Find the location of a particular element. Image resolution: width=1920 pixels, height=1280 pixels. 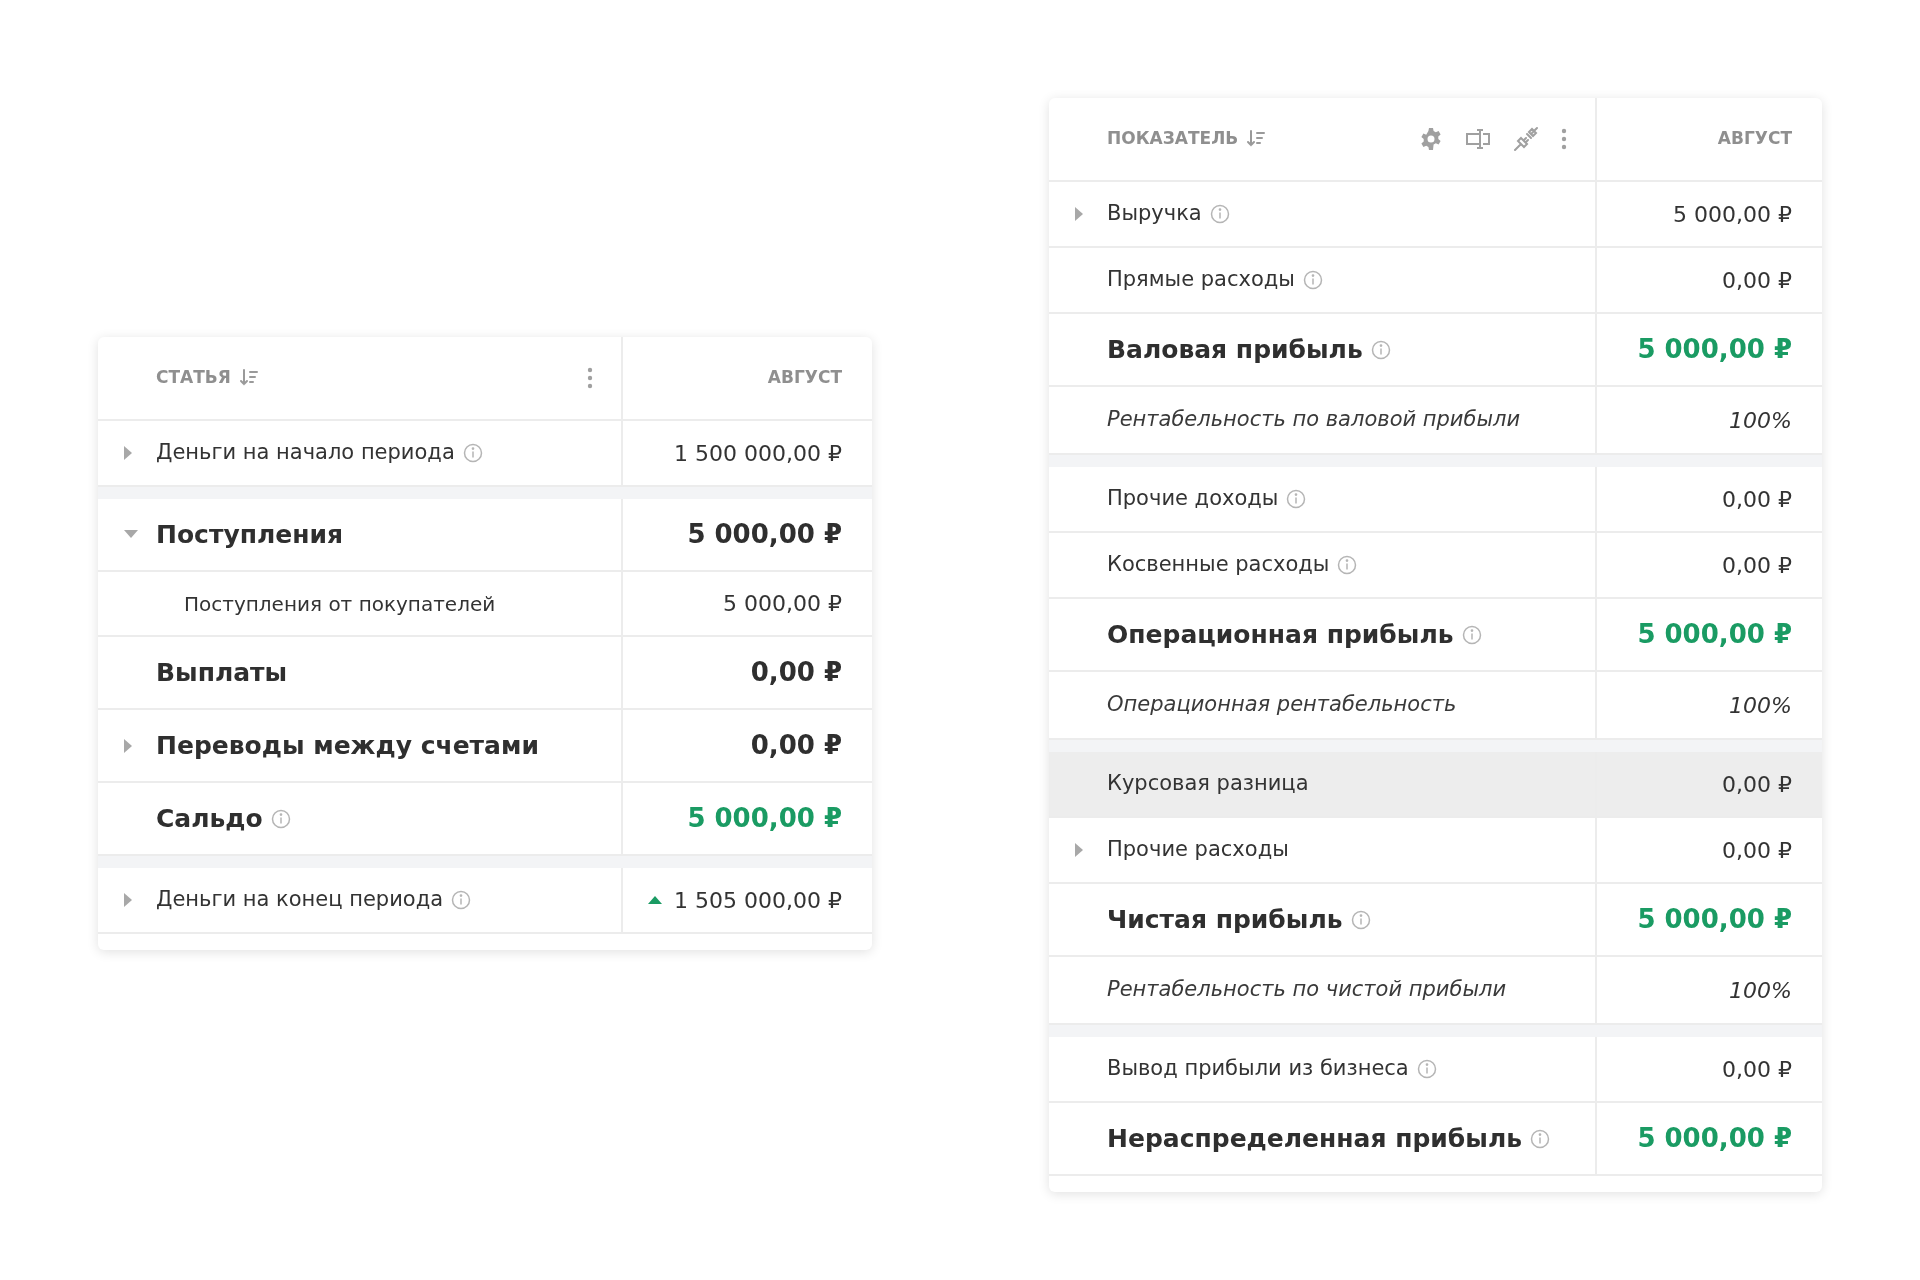

row-label: Рентабельность по чистой прибыли is located at coordinates (1307, 990).